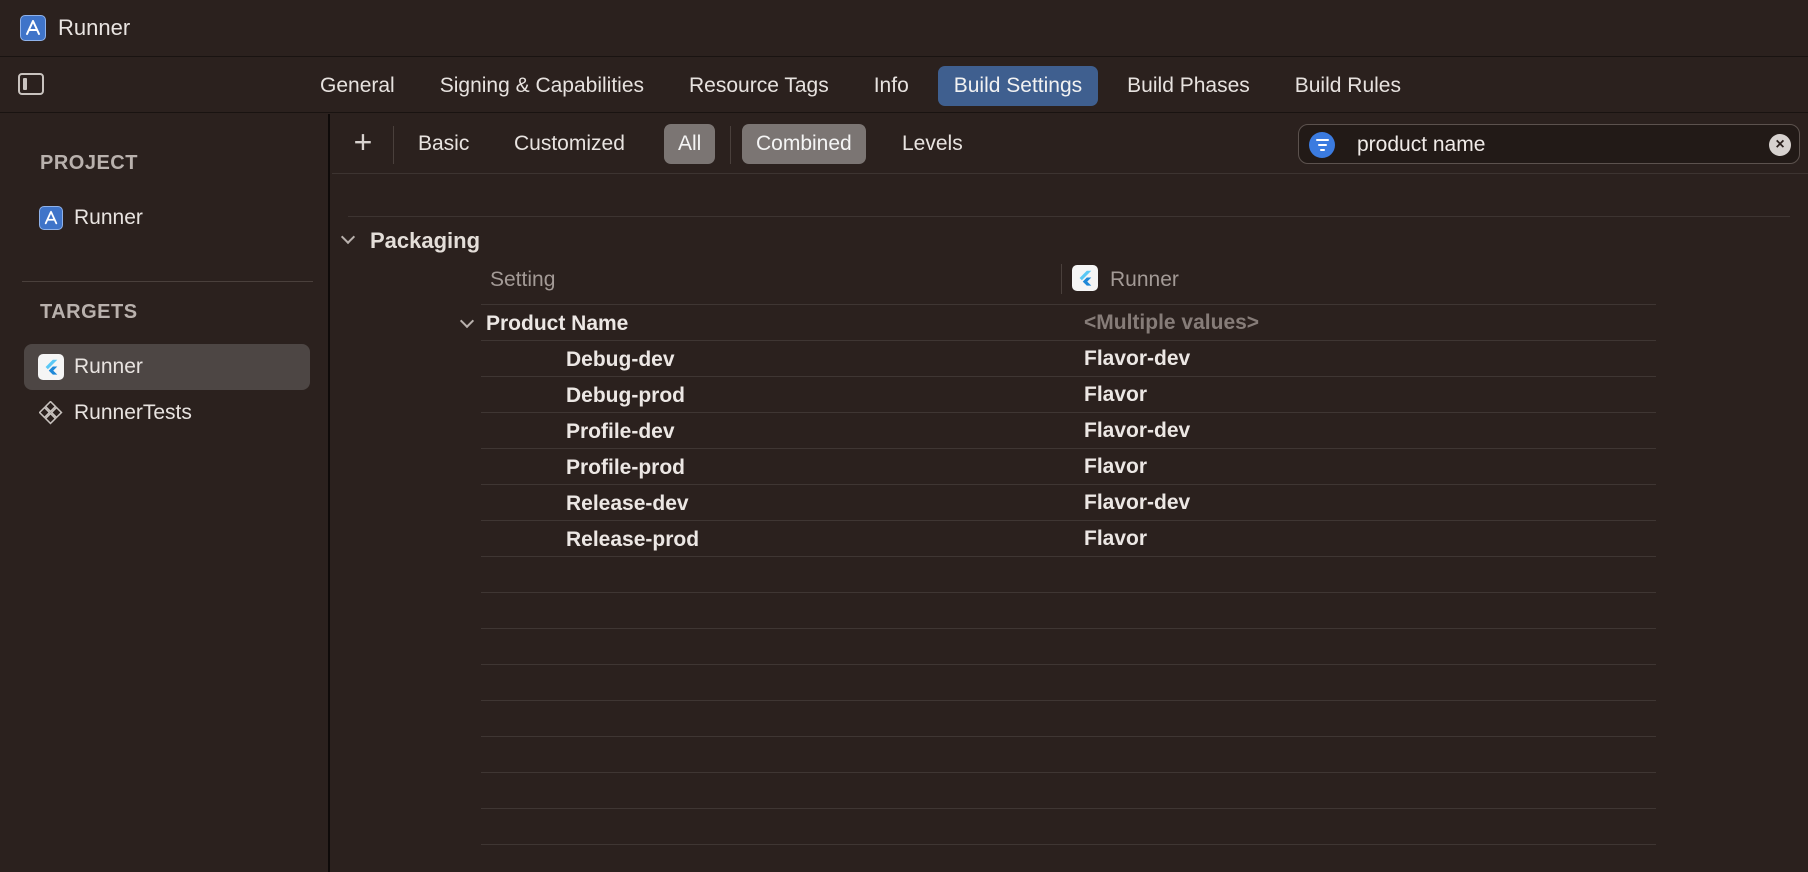 This screenshot has width=1808, height=872. I want to click on setting-summary-value: <Multiple values>, so click(1171, 323).